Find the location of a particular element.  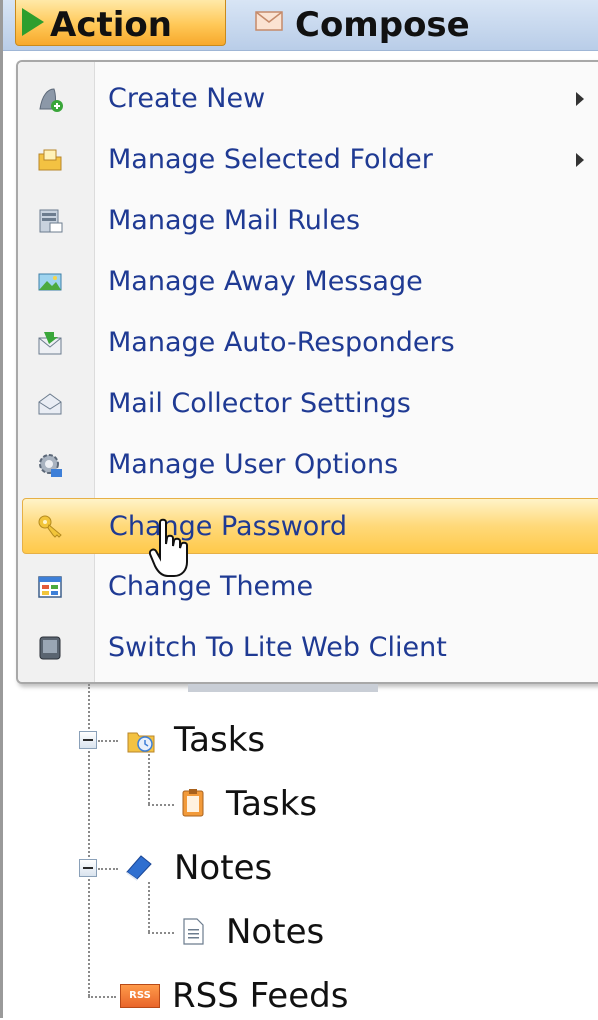

toolbar: Action Compose is located at coordinates (300, 25).